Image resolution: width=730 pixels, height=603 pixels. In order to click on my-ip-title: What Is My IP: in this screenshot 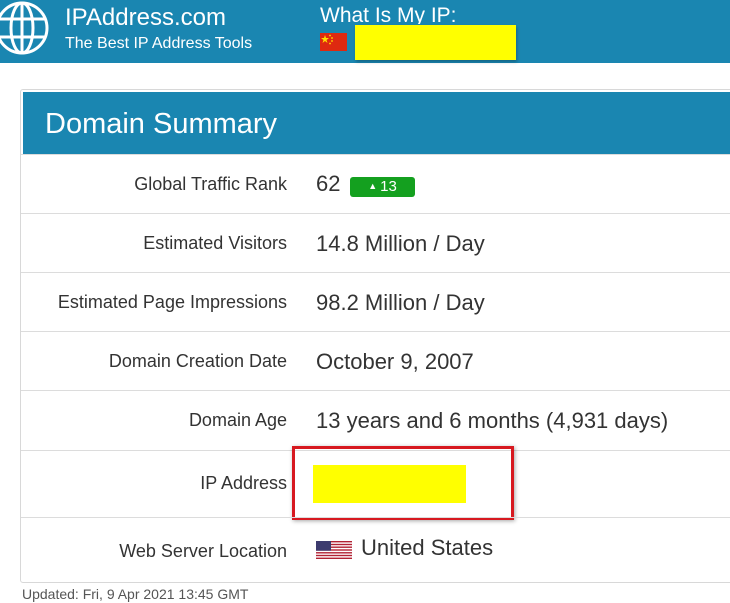, I will do `click(388, 13)`.